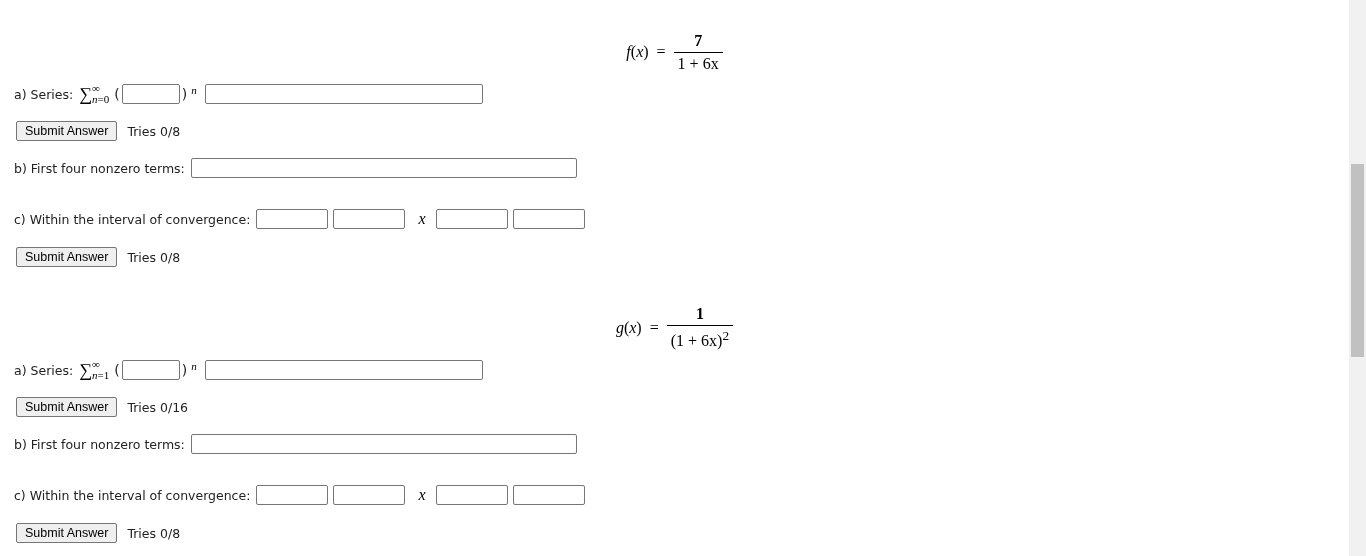 The width and height of the screenshot is (1366, 556). What do you see at coordinates (637, 52) in the screenshot?
I see `function-name: f(x)` at bounding box center [637, 52].